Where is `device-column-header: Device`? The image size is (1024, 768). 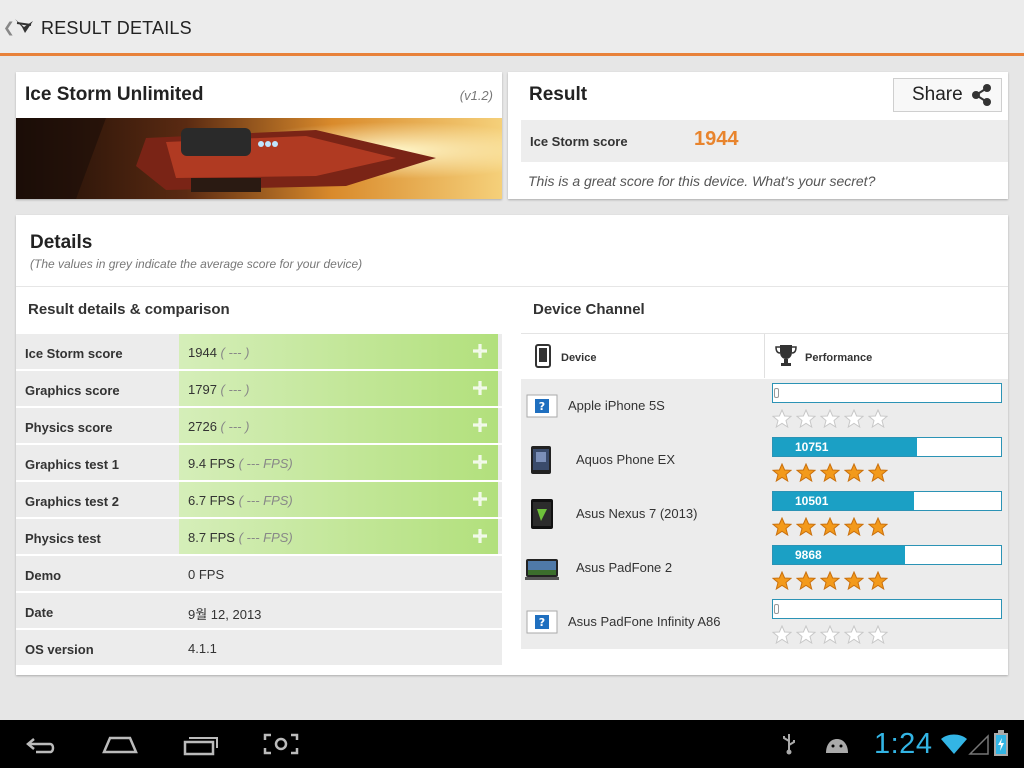
device-column-header: Device is located at coordinates (579, 358).